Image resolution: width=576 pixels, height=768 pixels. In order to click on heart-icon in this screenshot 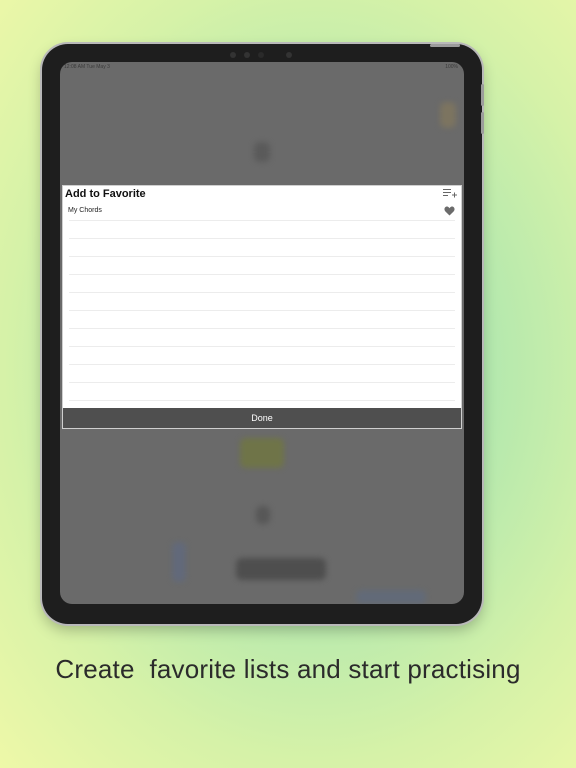, I will do `click(449, 211)`.